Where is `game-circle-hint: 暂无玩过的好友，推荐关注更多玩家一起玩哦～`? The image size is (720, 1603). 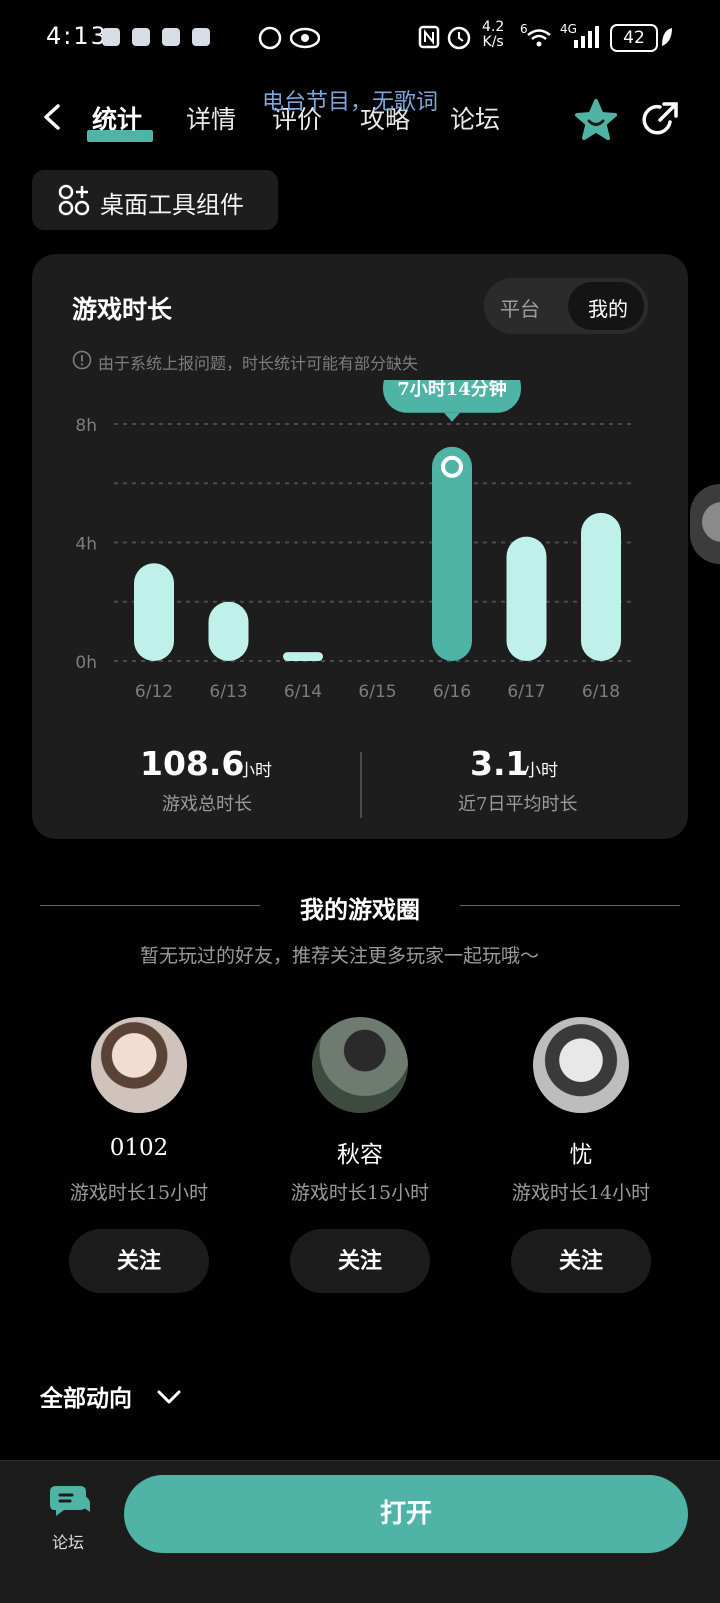 game-circle-hint: 暂无玩过的好友，推荐关注更多玩家一起玩哦～ is located at coordinates (340, 956).